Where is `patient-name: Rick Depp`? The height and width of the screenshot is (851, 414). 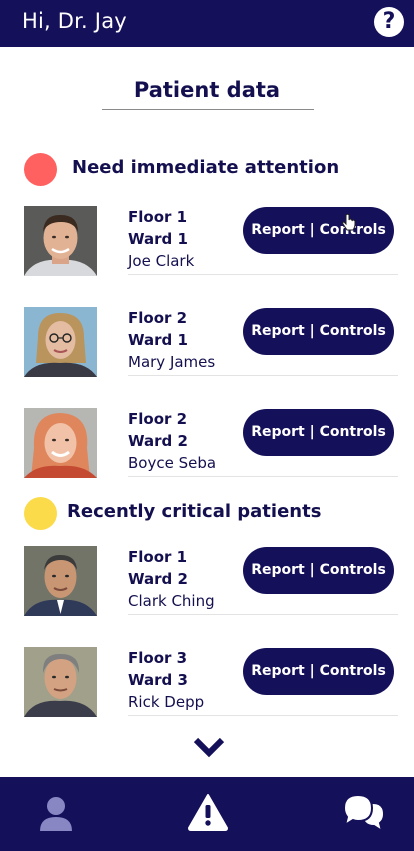
patient-name: Rick Depp is located at coordinates (166, 702).